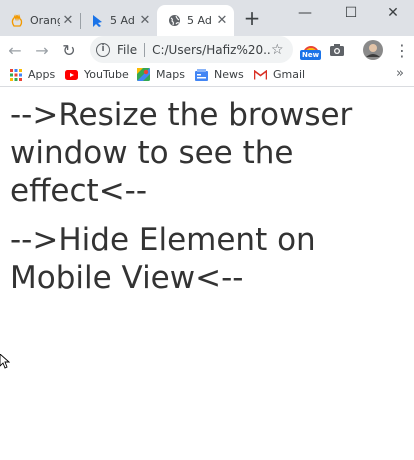 The image size is (414, 460). I want to click on bookmark-label: News, so click(229, 74).